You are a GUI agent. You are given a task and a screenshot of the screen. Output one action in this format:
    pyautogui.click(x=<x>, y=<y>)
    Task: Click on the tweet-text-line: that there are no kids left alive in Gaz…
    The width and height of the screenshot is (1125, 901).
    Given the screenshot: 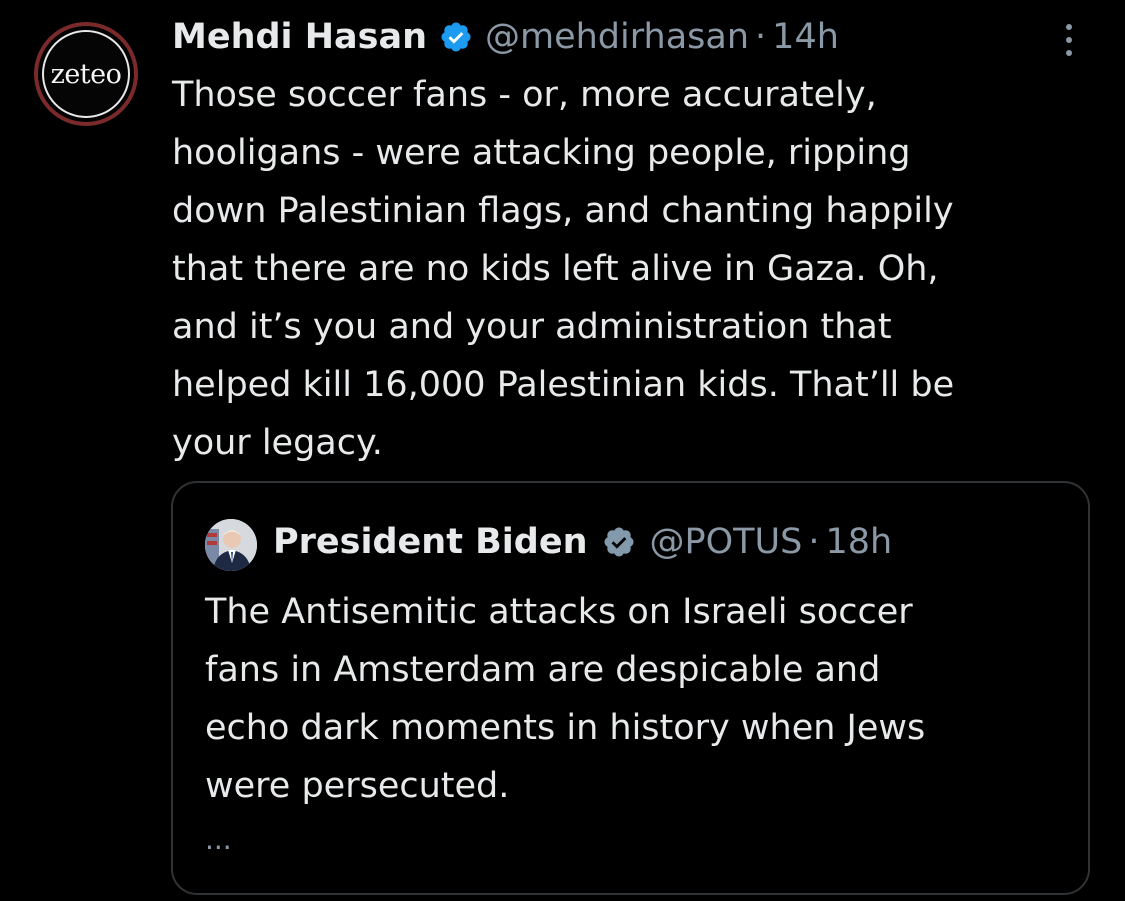 What is the action you would take?
    pyautogui.click(x=555, y=269)
    